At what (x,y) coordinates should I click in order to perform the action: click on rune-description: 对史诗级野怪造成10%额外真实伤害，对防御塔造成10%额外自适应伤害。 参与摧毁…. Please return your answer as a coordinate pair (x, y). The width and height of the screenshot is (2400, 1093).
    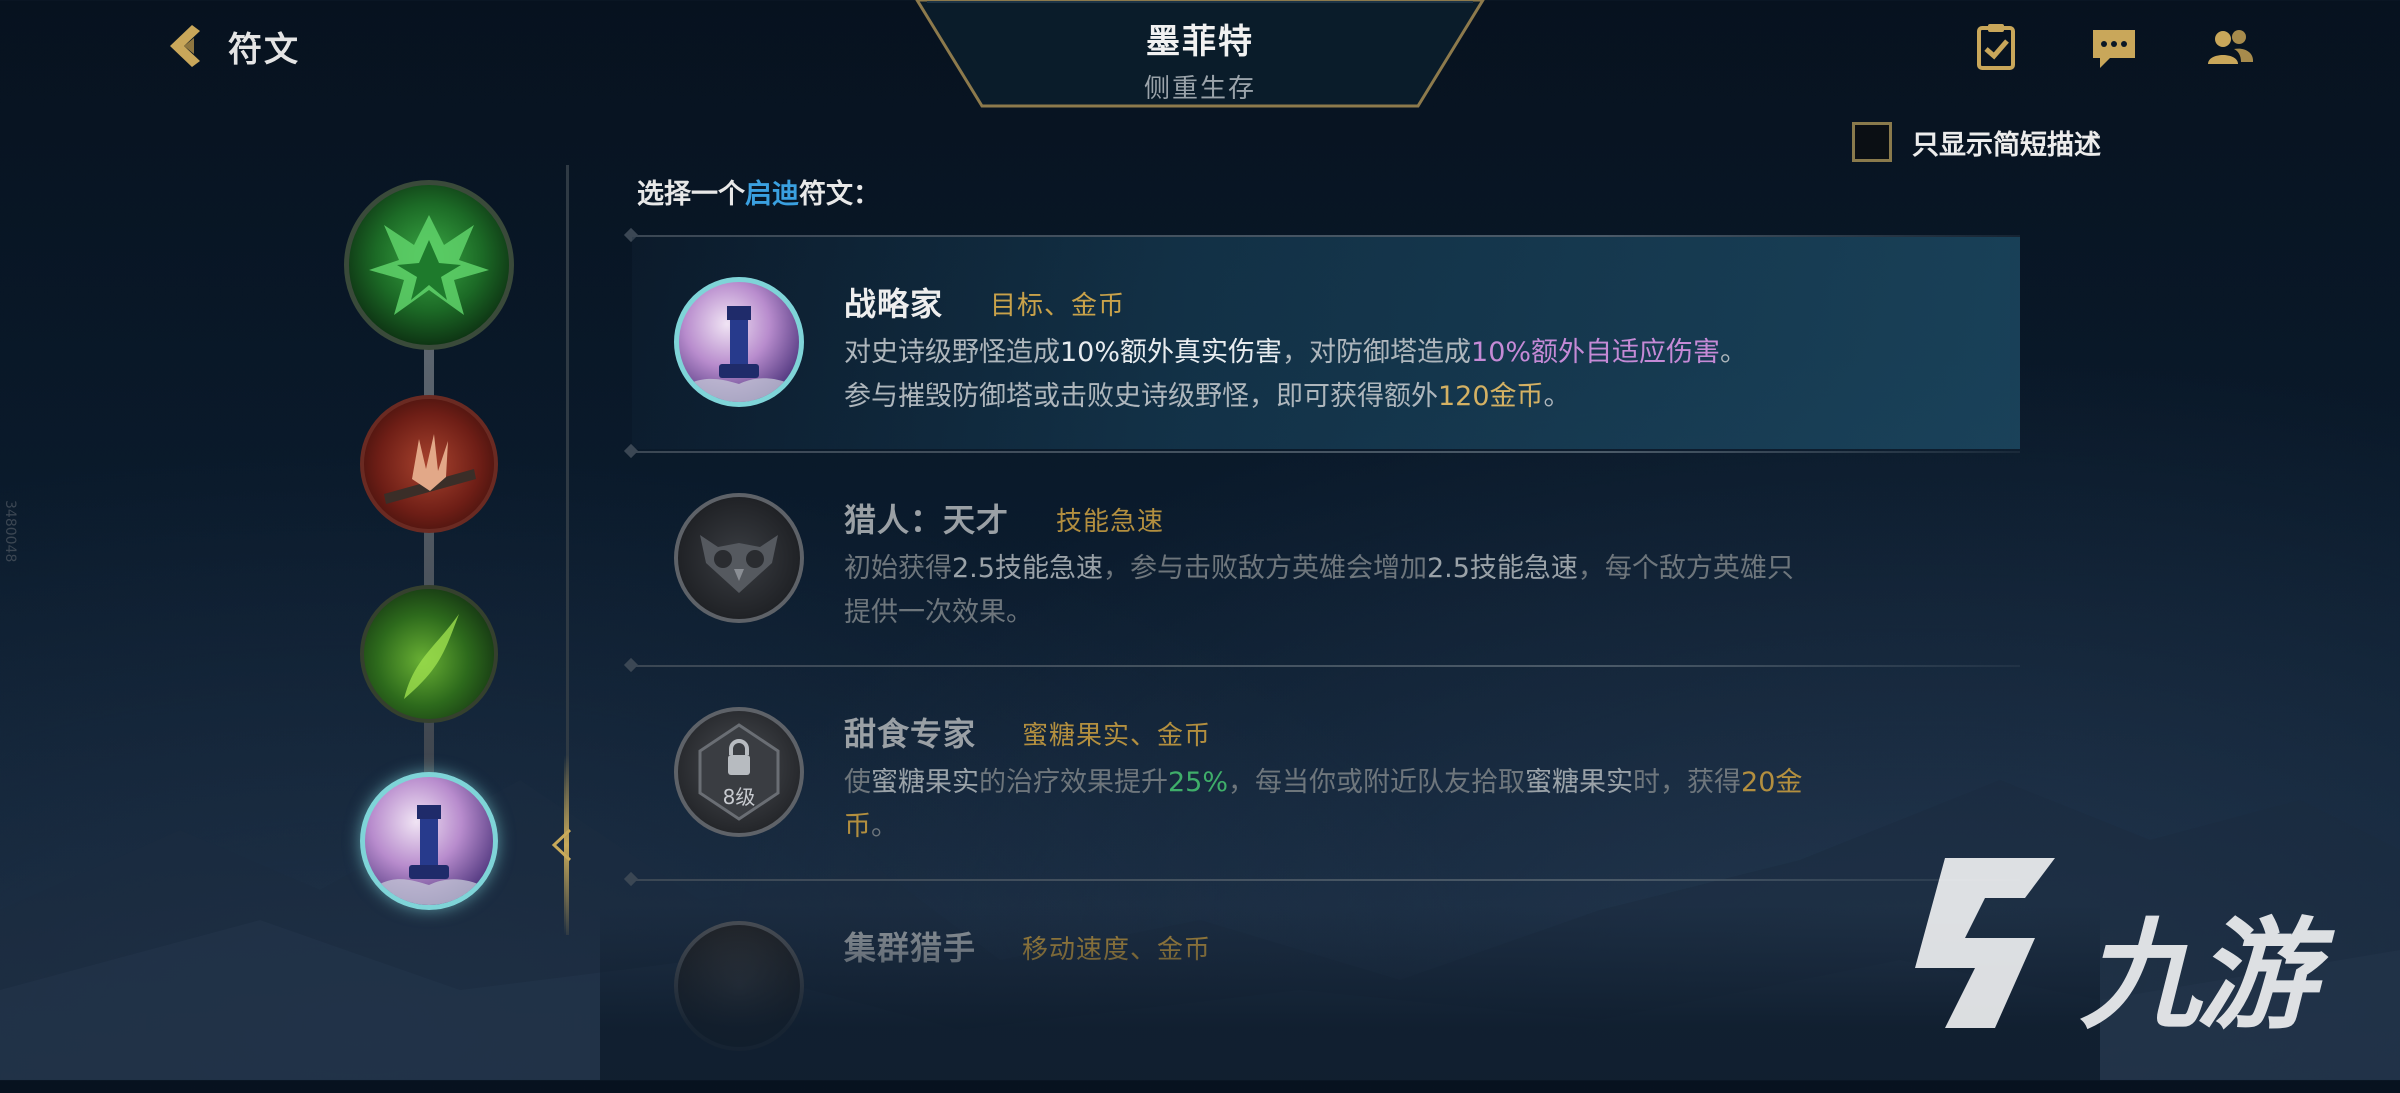
    Looking at the image, I should click on (1296, 374).